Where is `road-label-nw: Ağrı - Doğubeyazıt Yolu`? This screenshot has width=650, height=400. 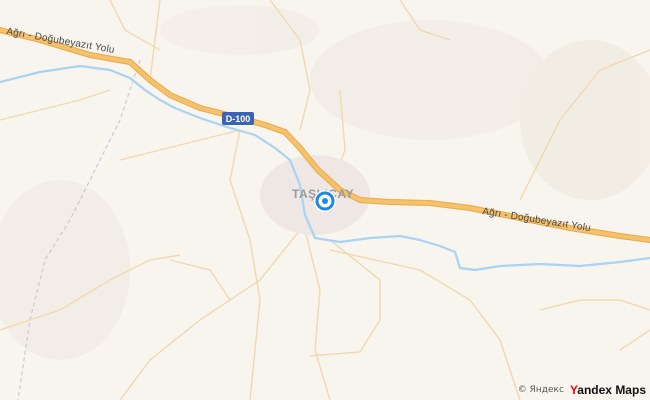
road-label-nw: Ağrı - Doğubeyazıt Yolu is located at coordinates (60, 41).